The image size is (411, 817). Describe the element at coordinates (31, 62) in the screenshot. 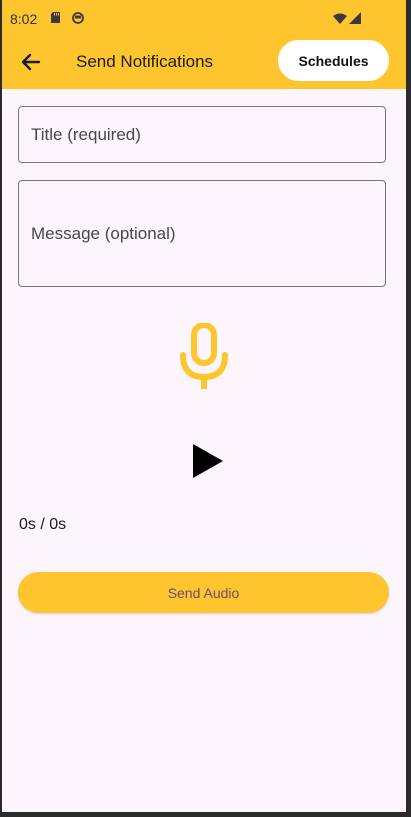

I see `arrow-left-icon` at that location.